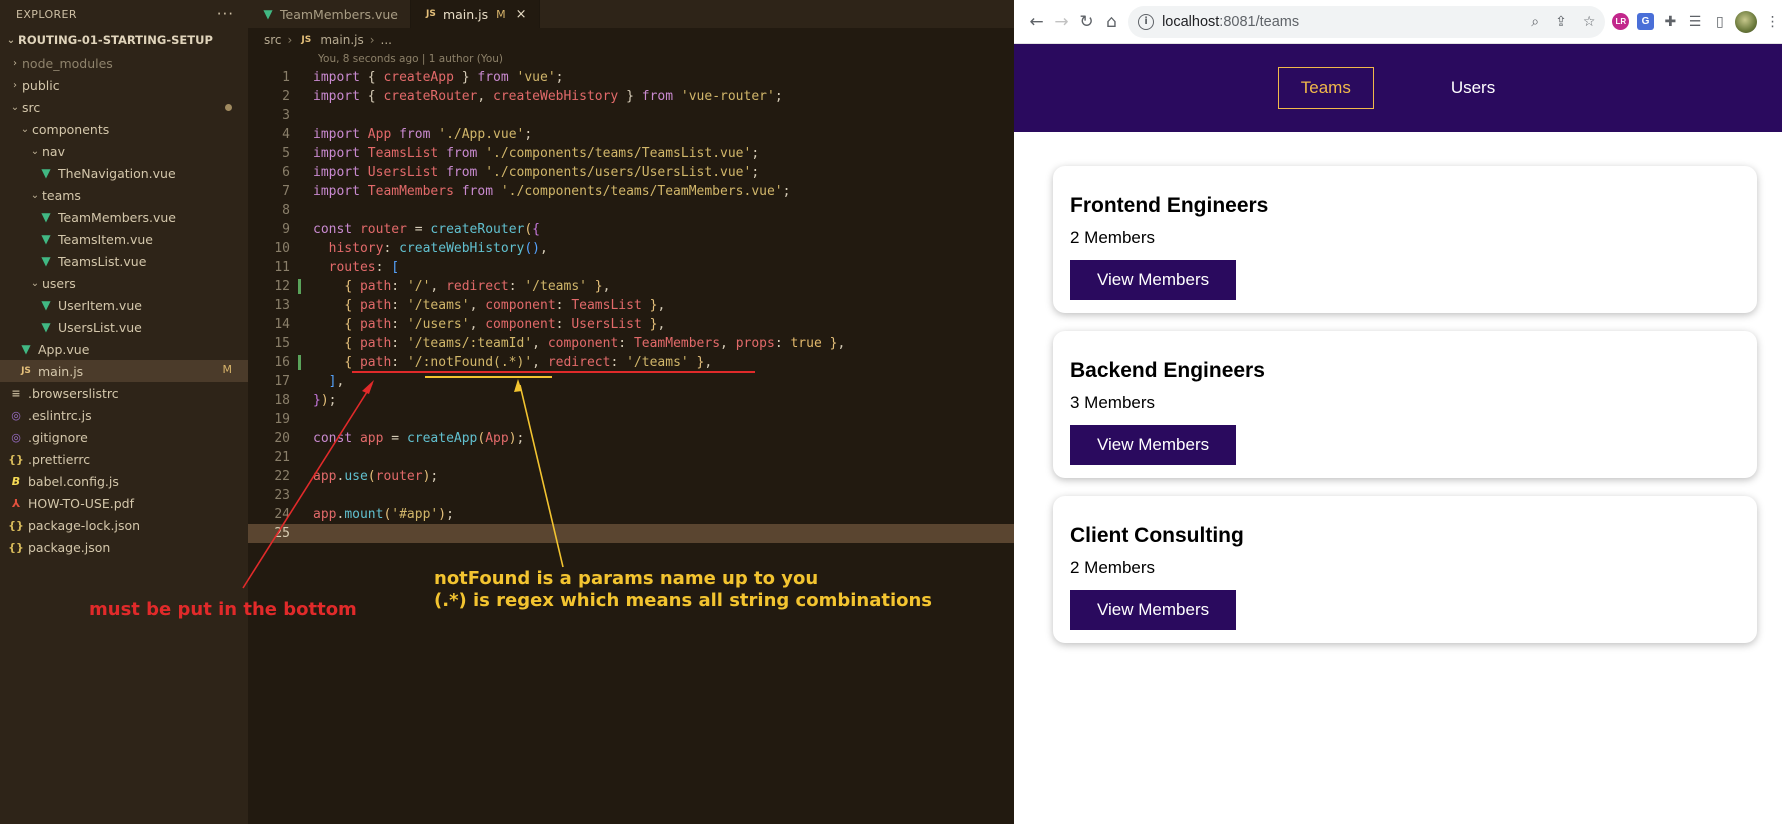 The height and width of the screenshot is (824, 1782). Describe the element at coordinates (299, 362) in the screenshot. I see `git-change-marker` at that location.